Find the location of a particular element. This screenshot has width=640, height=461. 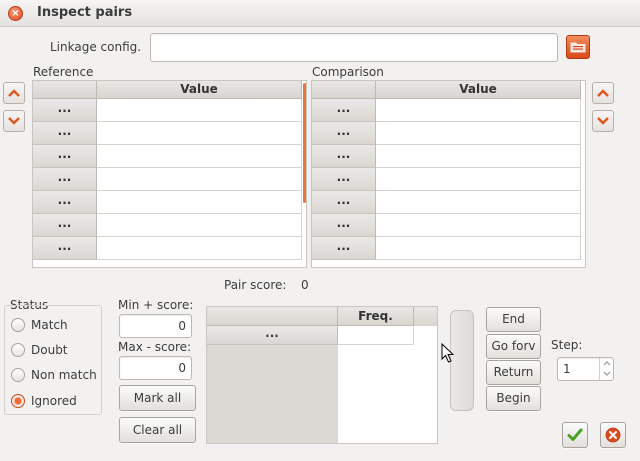

window-title: Inspect pairs is located at coordinates (85, 12).